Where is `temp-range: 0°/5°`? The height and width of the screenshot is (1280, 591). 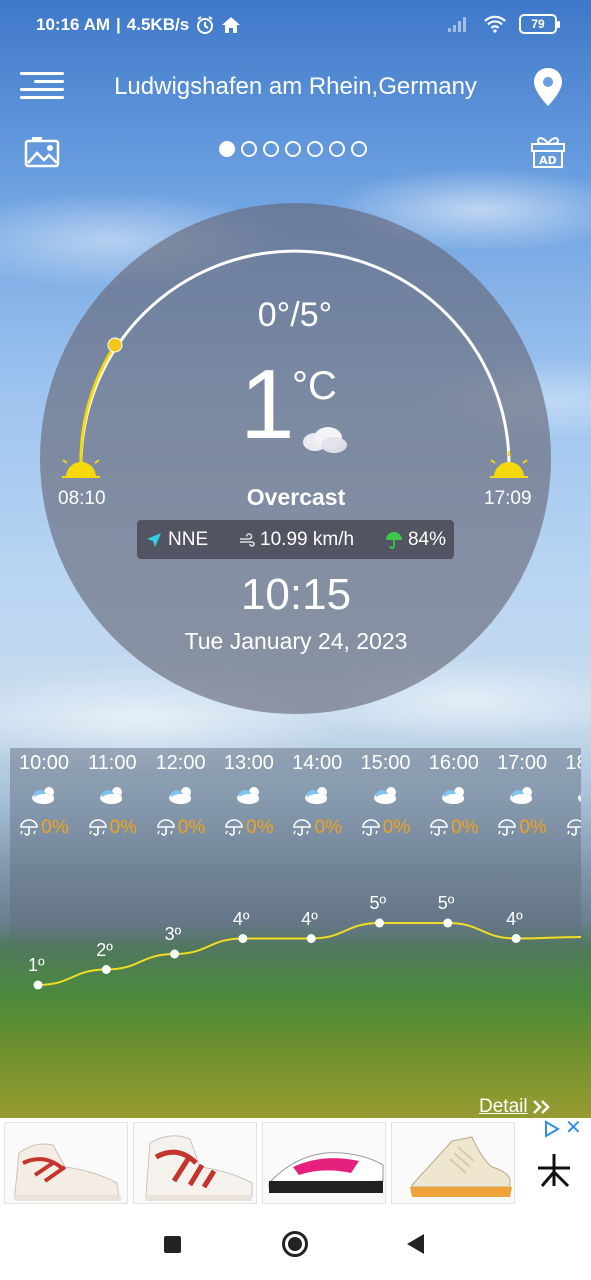 temp-range: 0°/5° is located at coordinates (295, 315).